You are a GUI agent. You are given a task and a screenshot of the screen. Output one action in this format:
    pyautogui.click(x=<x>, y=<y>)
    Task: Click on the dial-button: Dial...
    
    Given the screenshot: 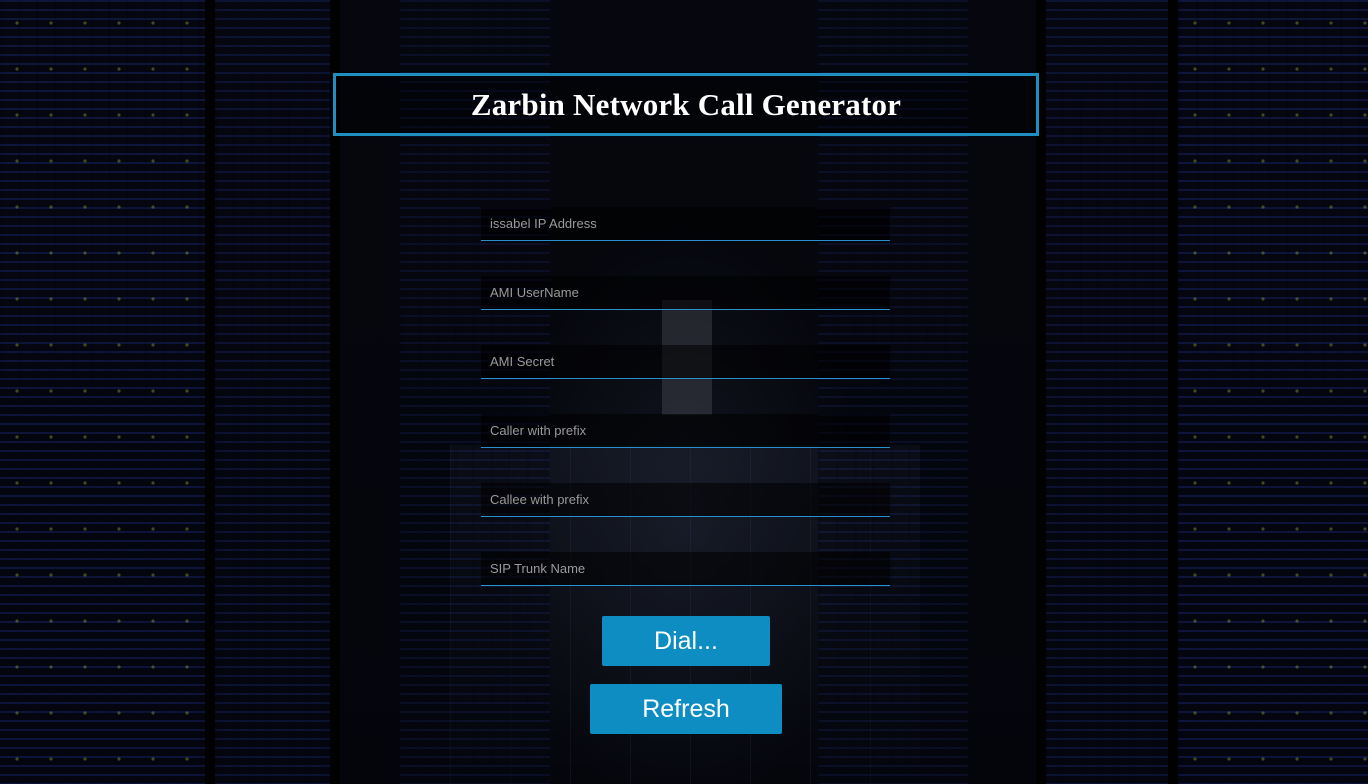 What is the action you would take?
    pyautogui.click(x=686, y=641)
    